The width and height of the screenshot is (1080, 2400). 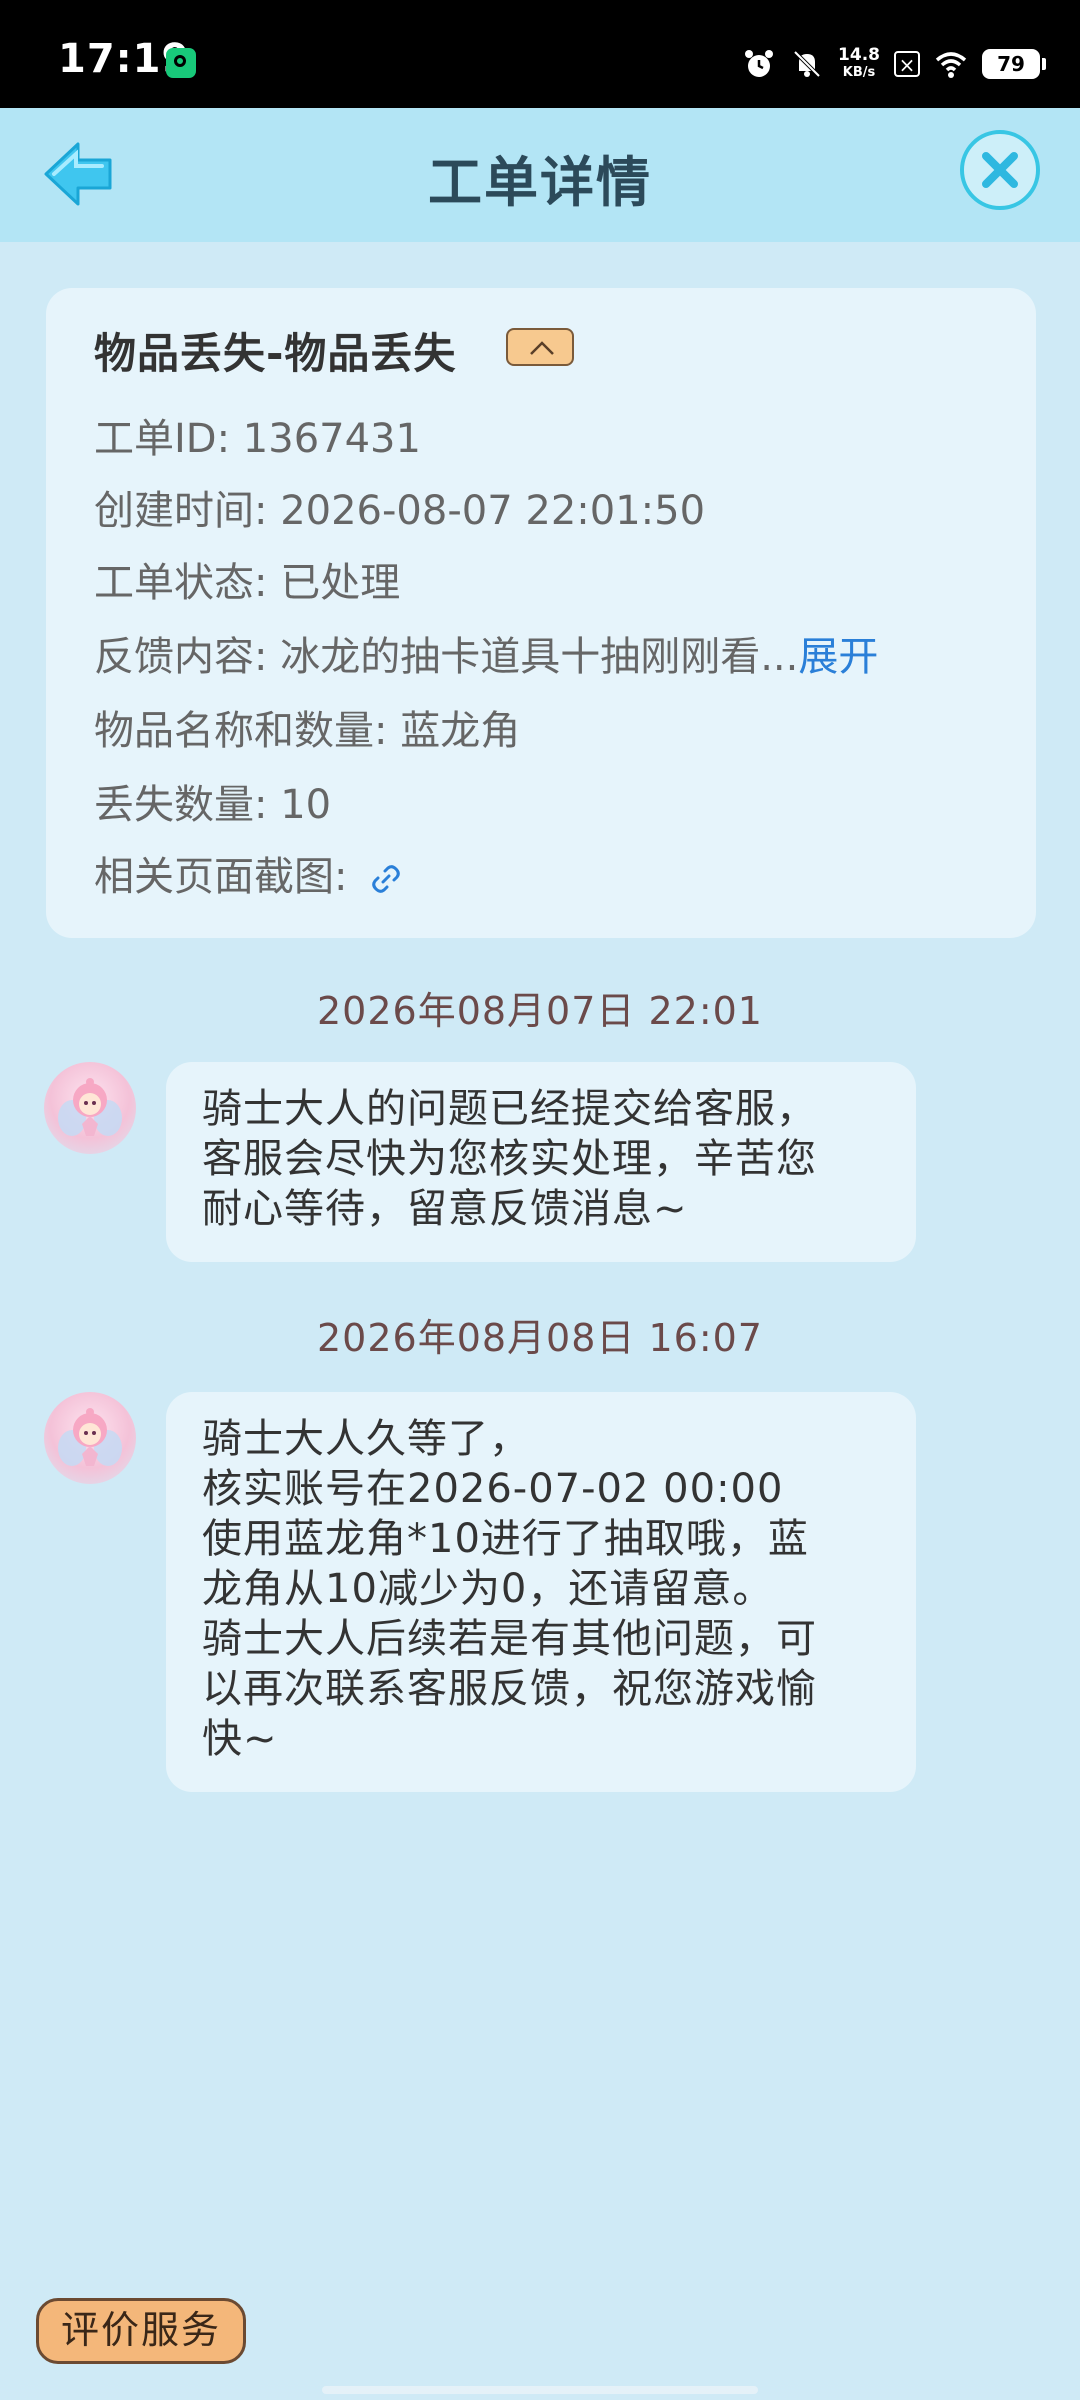 What do you see at coordinates (859, 72) in the screenshot?
I see `net-speed-unit: KB/s` at bounding box center [859, 72].